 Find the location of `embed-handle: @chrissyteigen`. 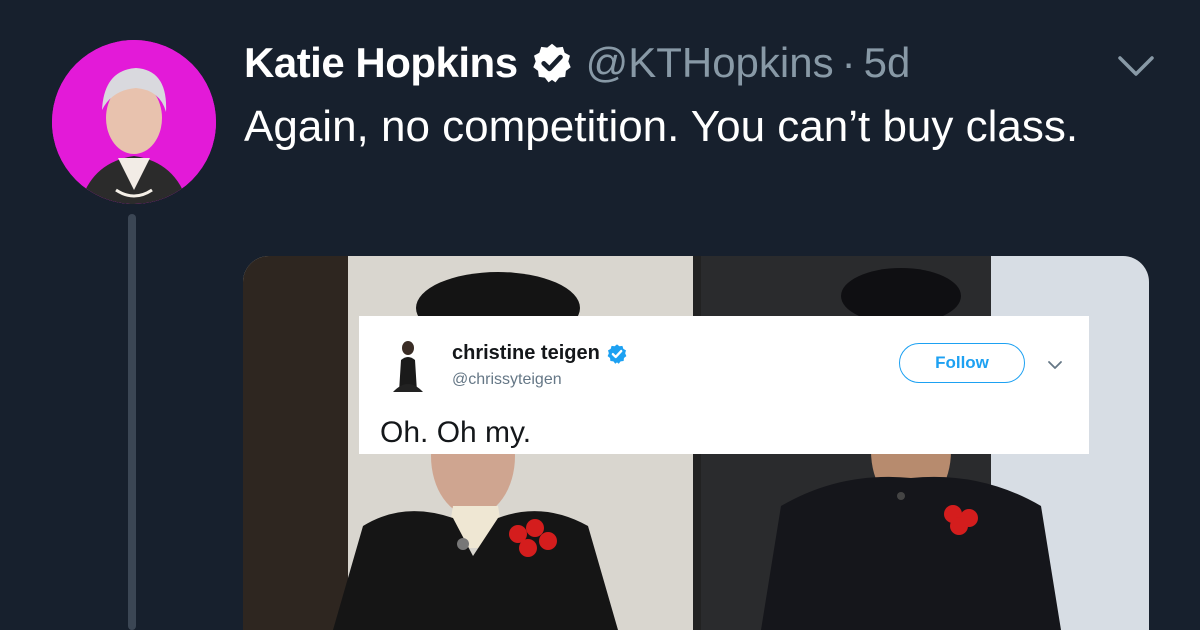

embed-handle: @chrissyteigen is located at coordinates (507, 380).